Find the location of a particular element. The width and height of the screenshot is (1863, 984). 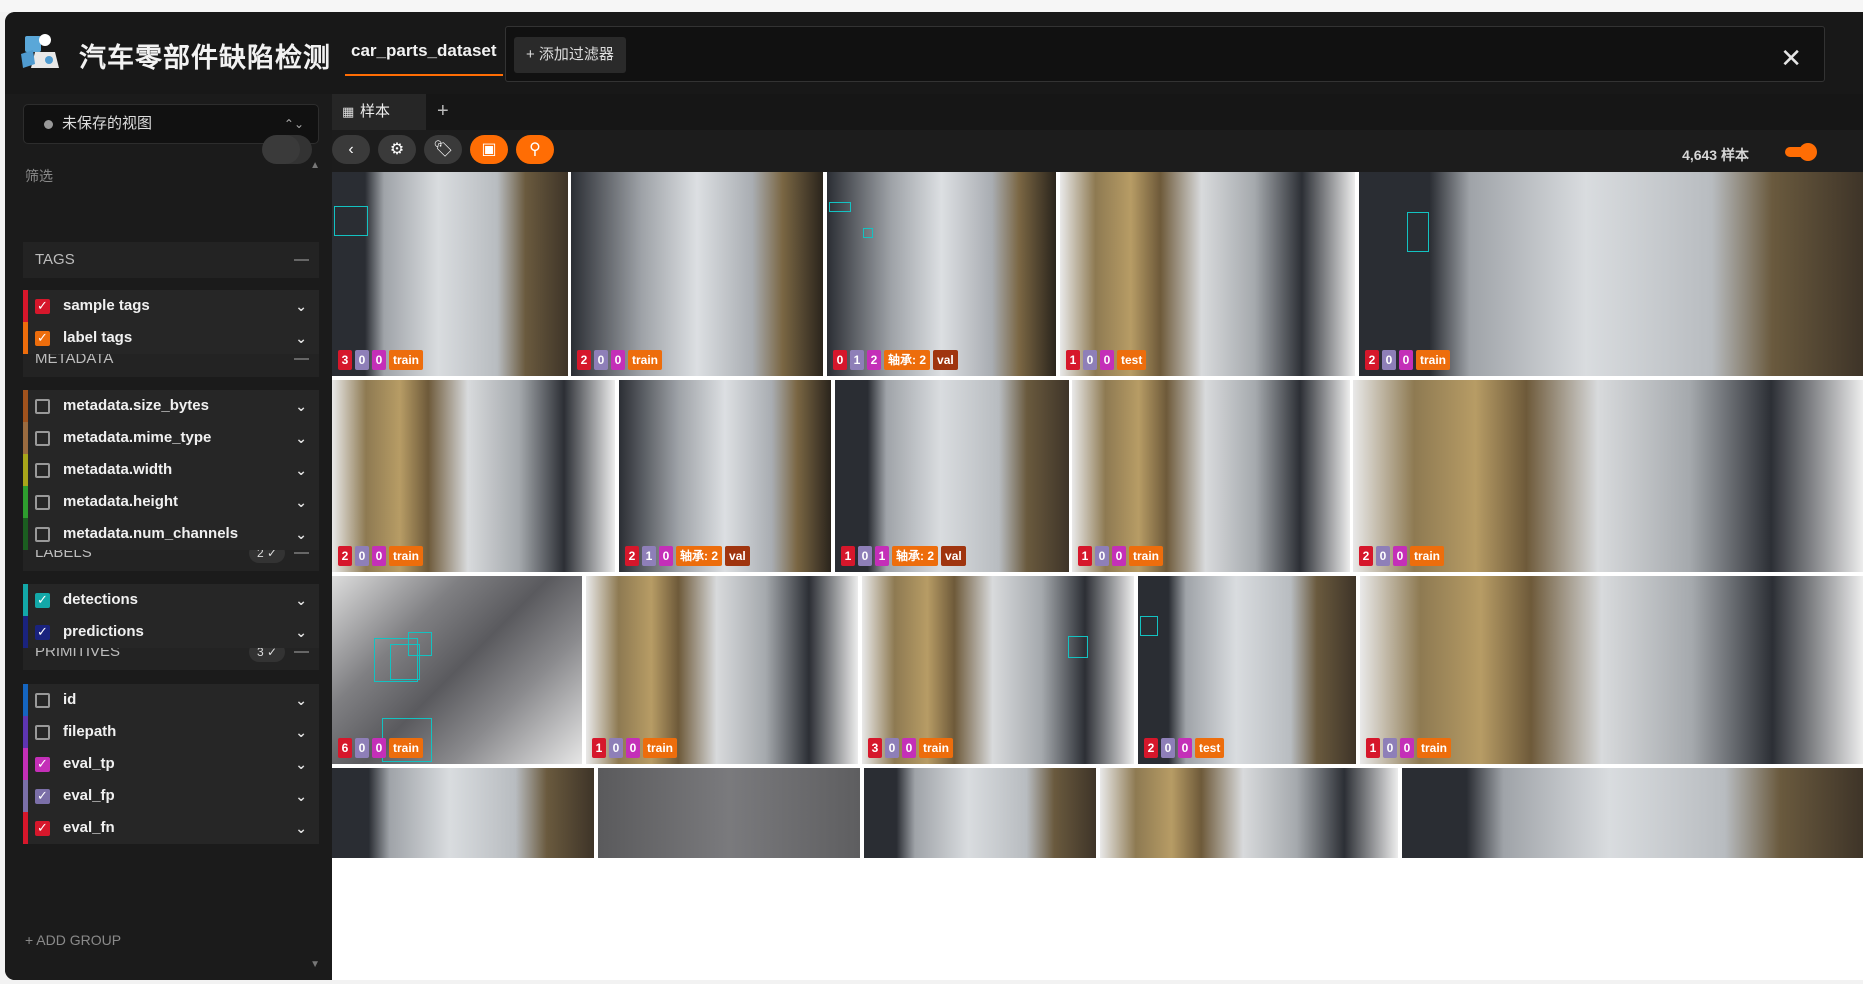

sample-tile: 1 0 1 轴承: 2 val is located at coordinates (952, 476).